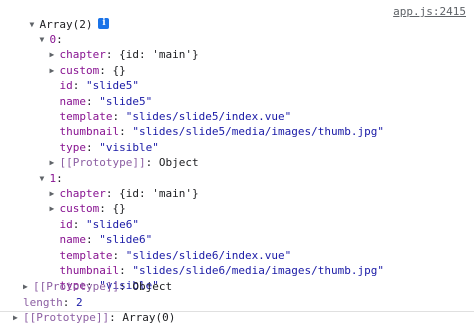 This screenshot has width=474, height=326. I want to click on property-row: id: "slide5", so click(99, 86).